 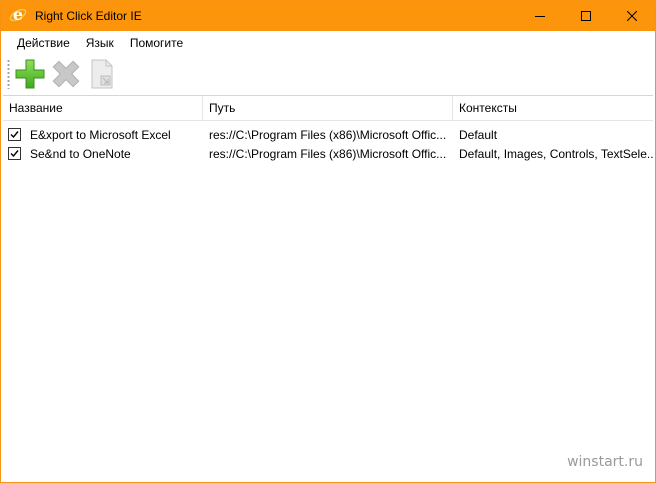 I want to click on window-title: Right Click Editor IE, so click(x=88, y=16).